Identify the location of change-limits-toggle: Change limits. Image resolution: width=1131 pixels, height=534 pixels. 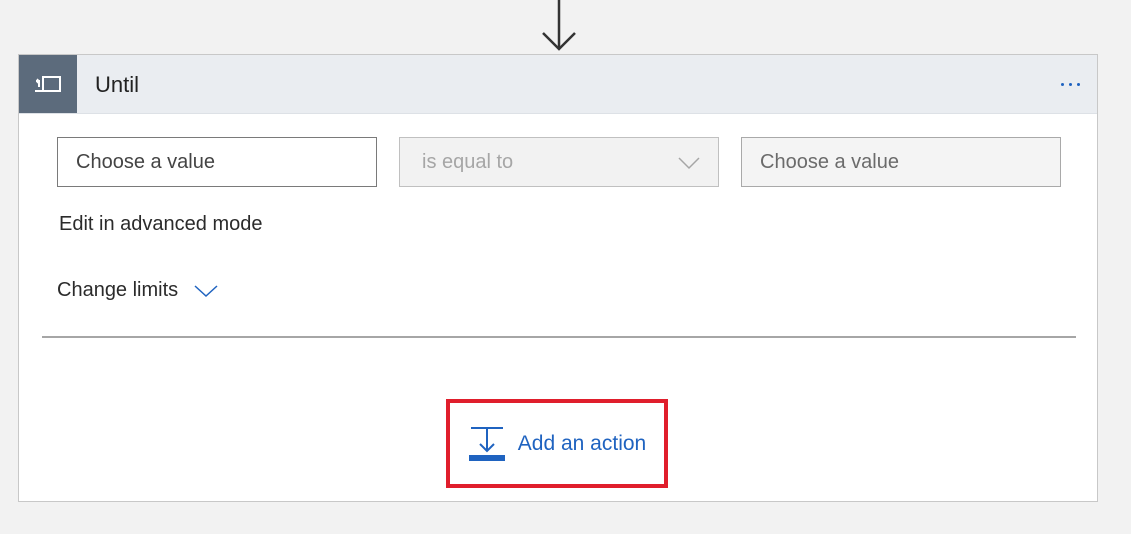
(137, 290).